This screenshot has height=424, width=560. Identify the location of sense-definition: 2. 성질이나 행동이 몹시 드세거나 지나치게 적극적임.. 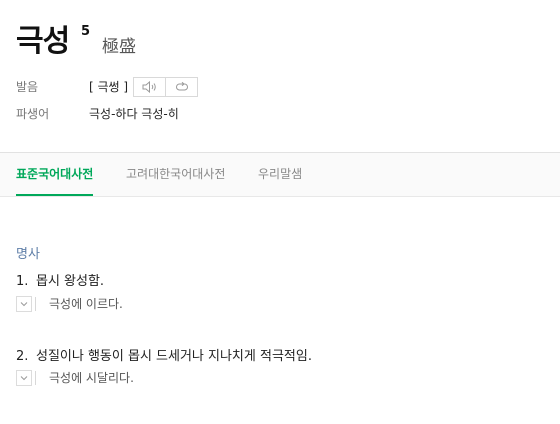
(164, 354).